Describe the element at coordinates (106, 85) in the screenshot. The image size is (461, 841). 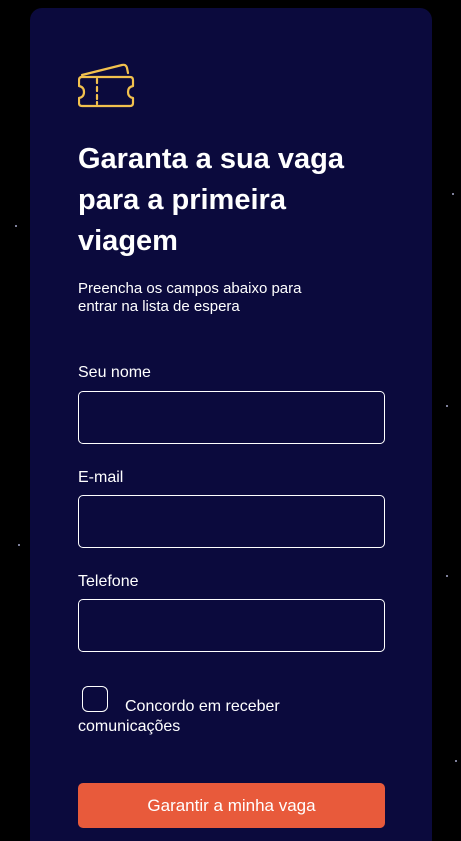
I see `ticket-icon` at that location.